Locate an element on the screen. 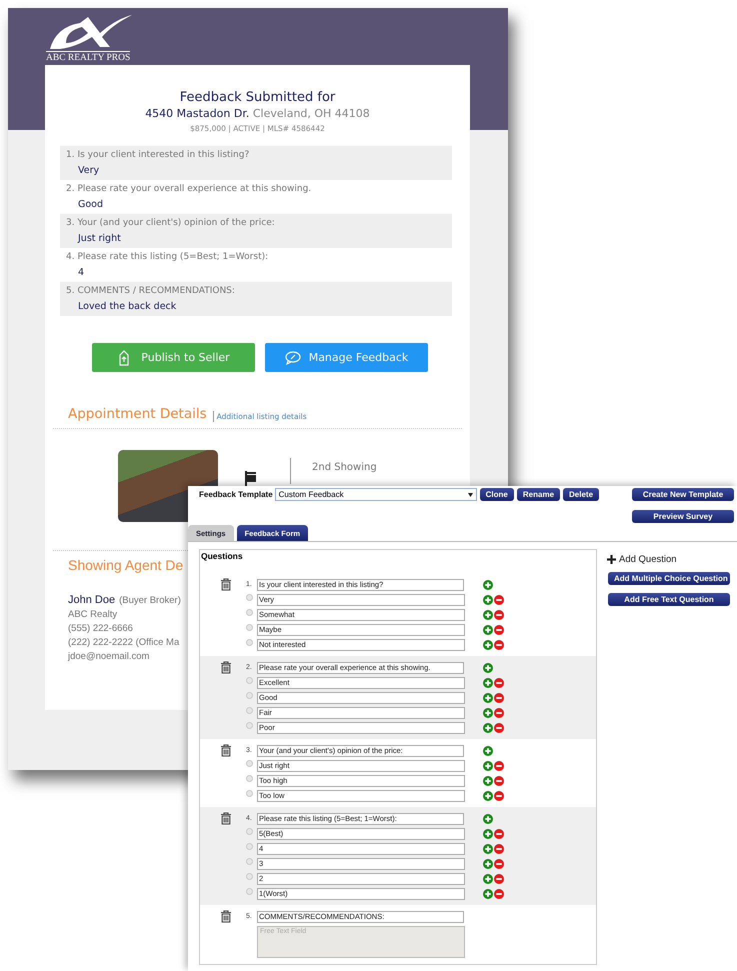  agent-name: John Doe is located at coordinates (92, 600).